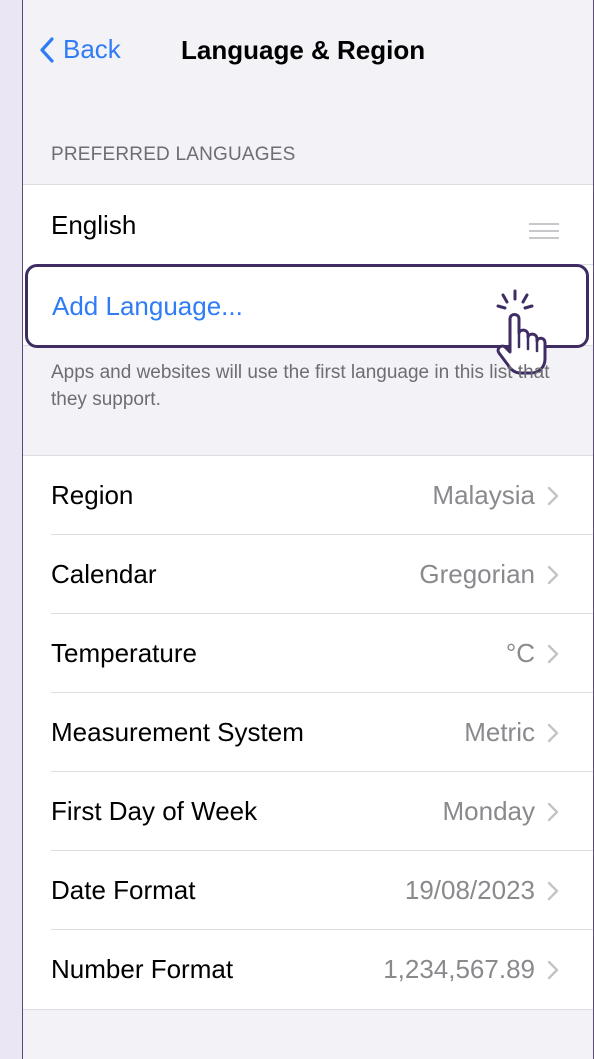 The height and width of the screenshot is (1059, 594). I want to click on row-value: Monday, so click(489, 811).